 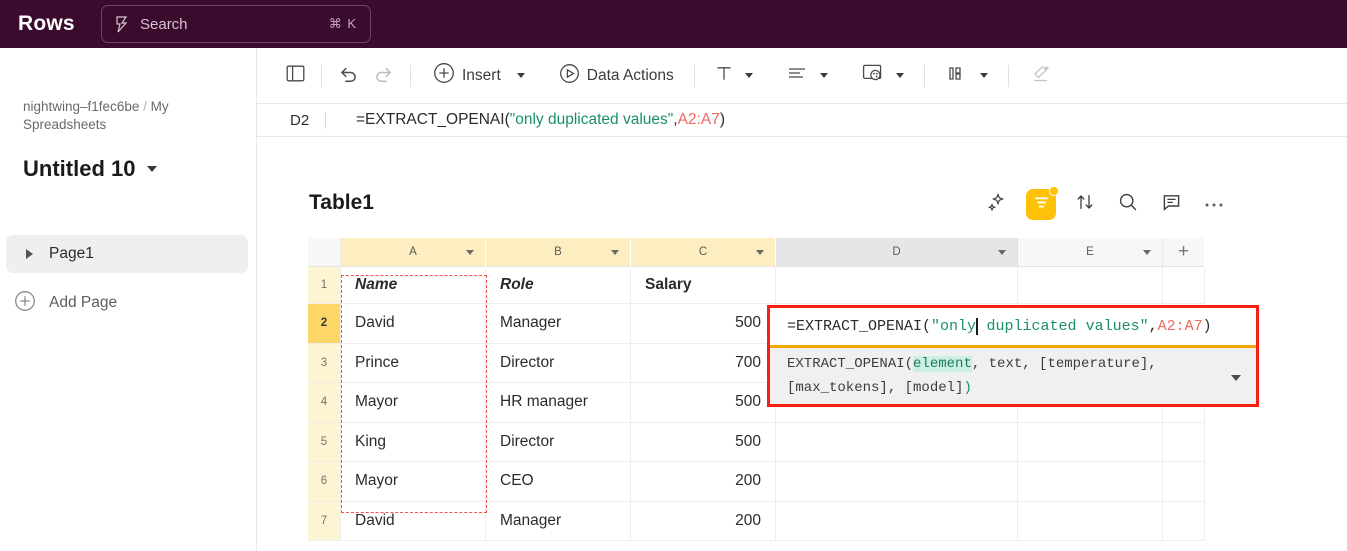 I want to click on cell-e7, so click(x=1090, y=521).